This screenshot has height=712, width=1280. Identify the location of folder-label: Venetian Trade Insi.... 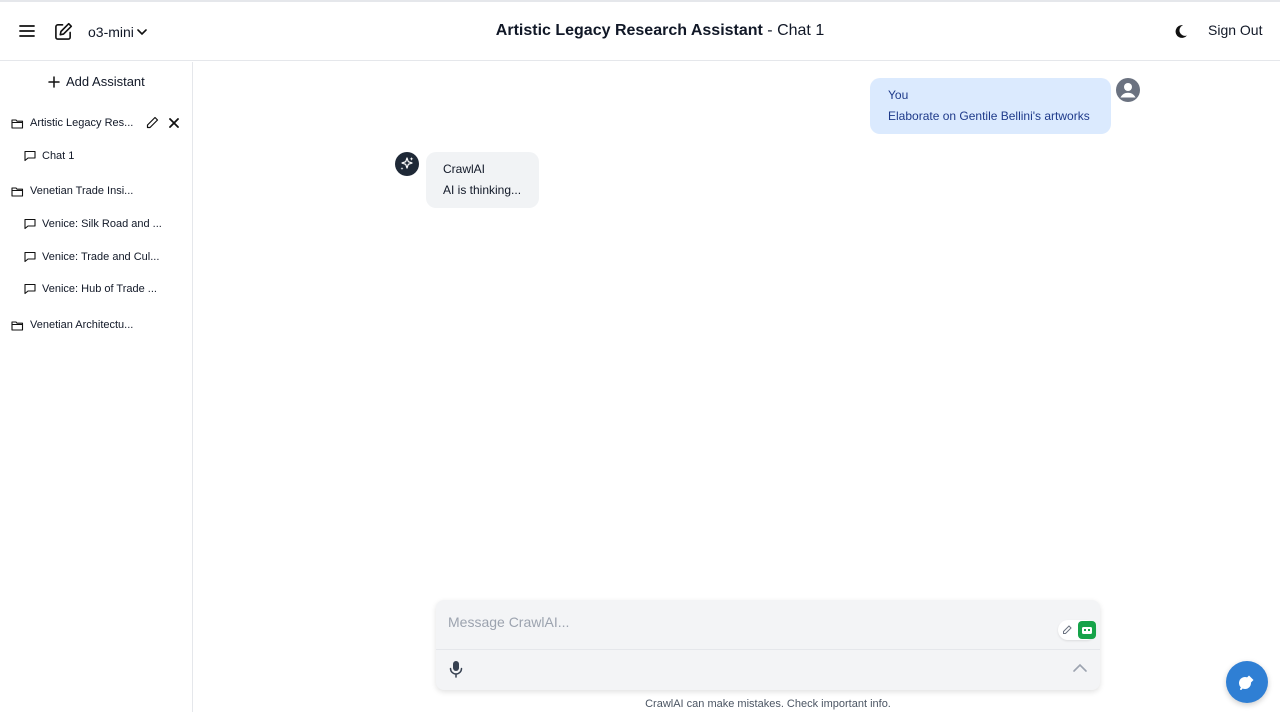
(82, 191).